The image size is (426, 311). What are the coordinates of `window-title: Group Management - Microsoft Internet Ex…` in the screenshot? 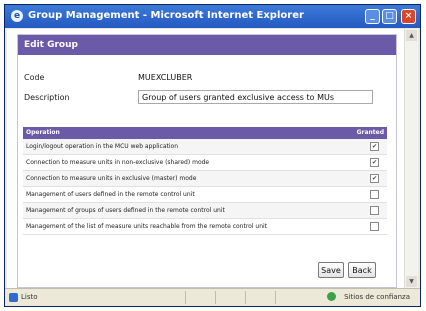 It's located at (166, 15).